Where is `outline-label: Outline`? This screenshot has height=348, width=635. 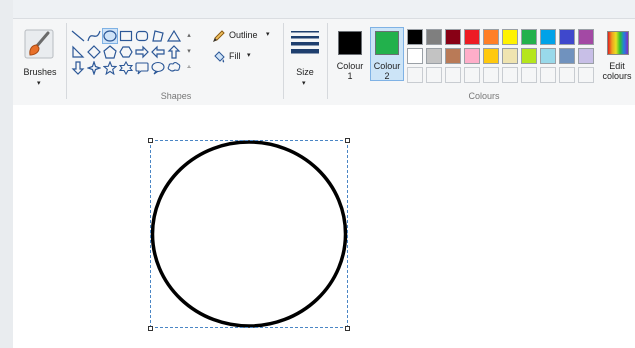 outline-label: Outline is located at coordinates (243, 35).